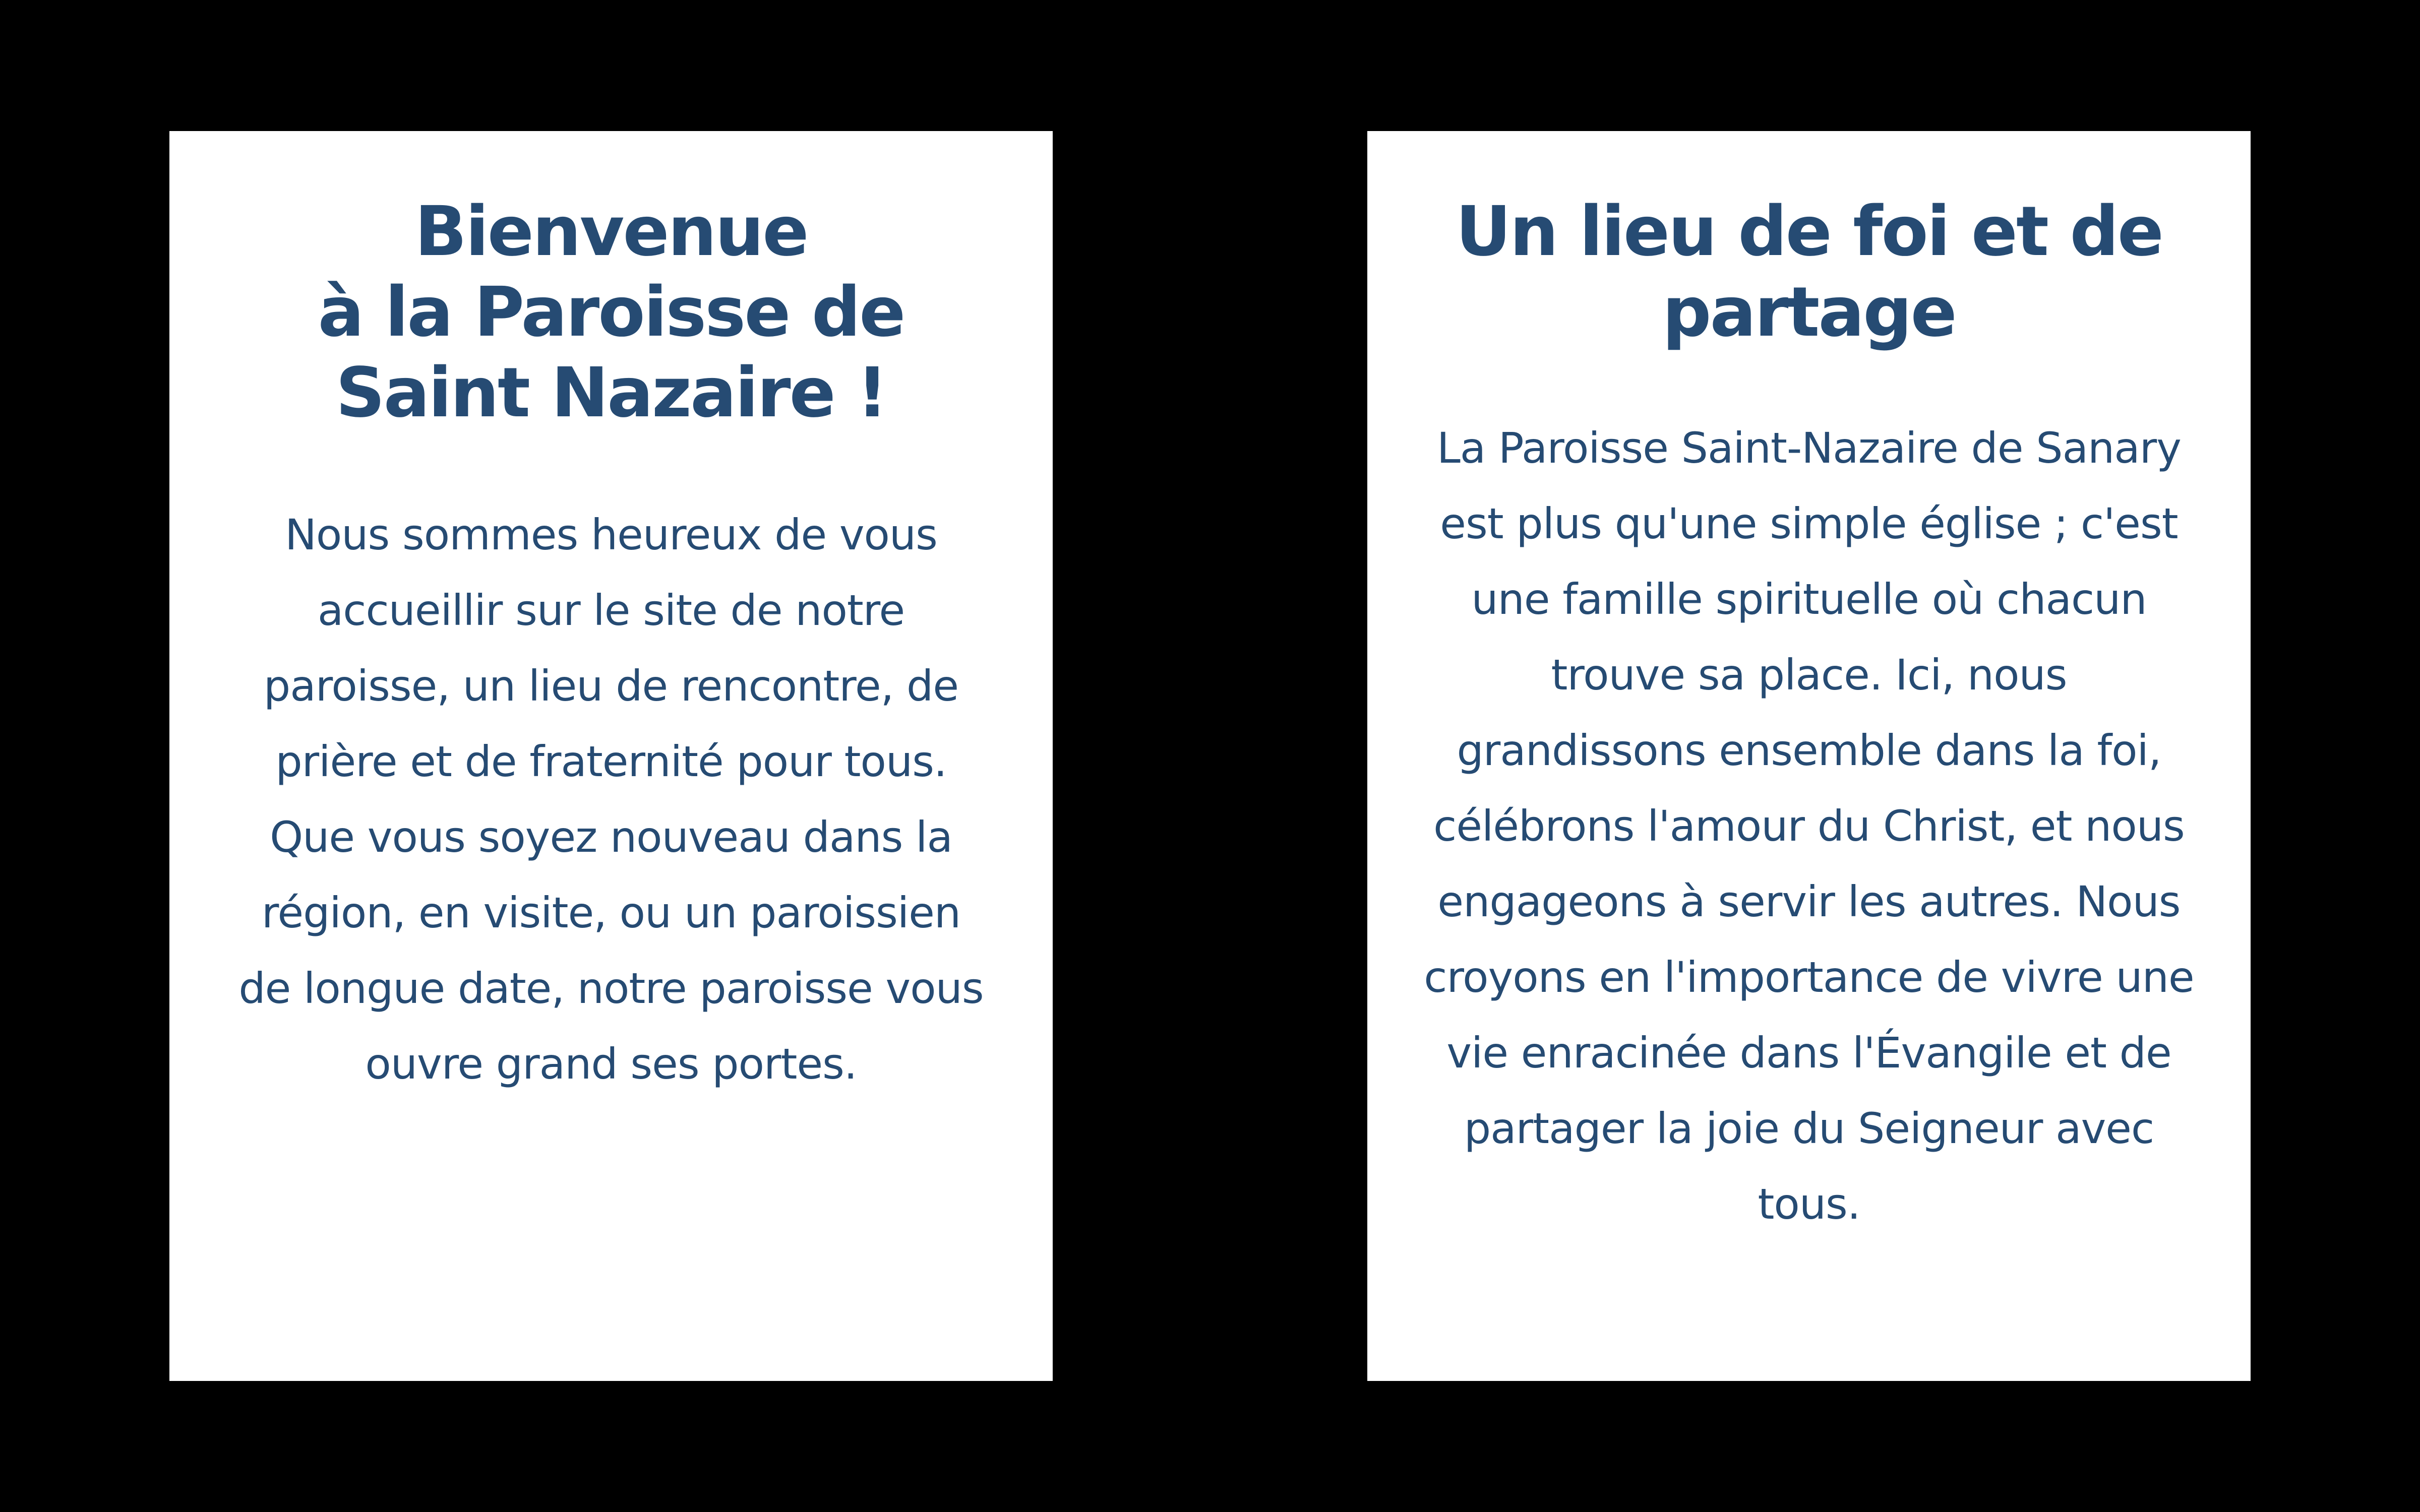 The width and height of the screenshot is (2420, 1512). I want to click on welcome-title-line: Saint Nazaire !, so click(611, 393).